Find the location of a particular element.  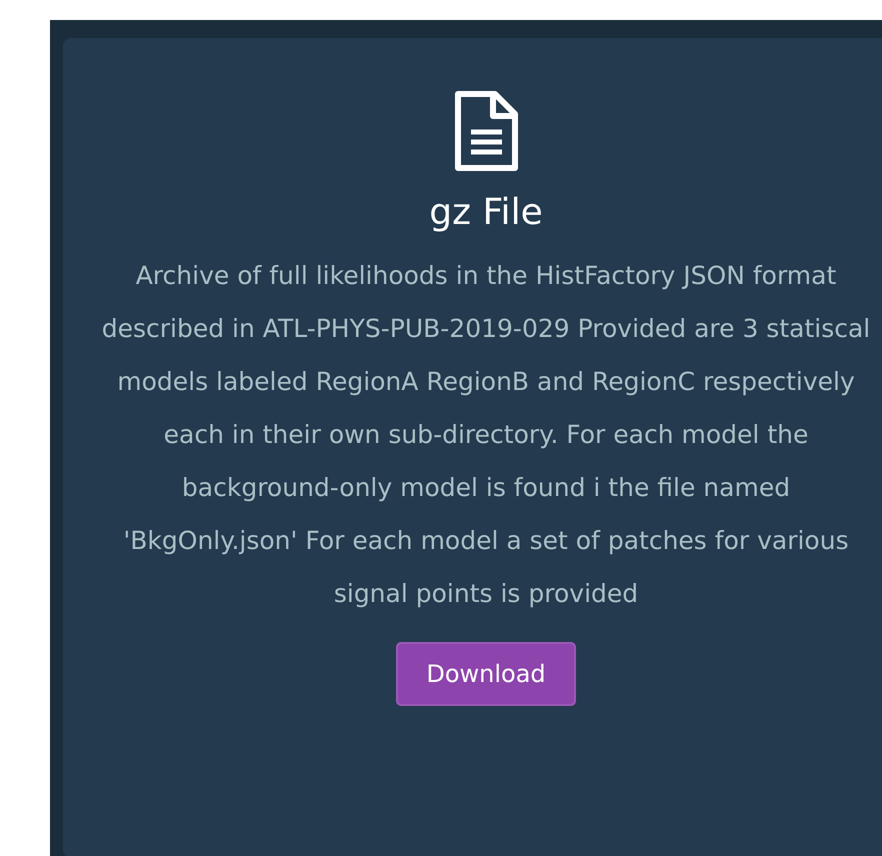

card-title: gz File is located at coordinates (486, 212).